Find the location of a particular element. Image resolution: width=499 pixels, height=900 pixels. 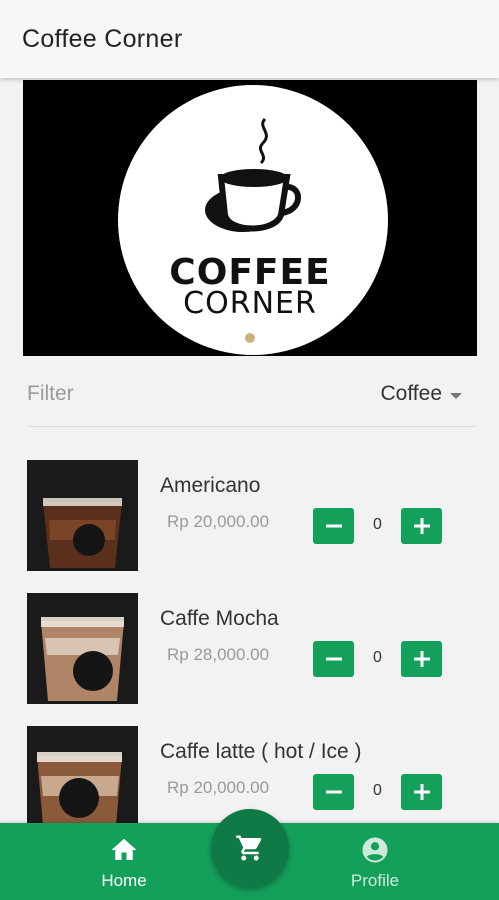

product-name: Caffe Mocha is located at coordinates (219, 618).